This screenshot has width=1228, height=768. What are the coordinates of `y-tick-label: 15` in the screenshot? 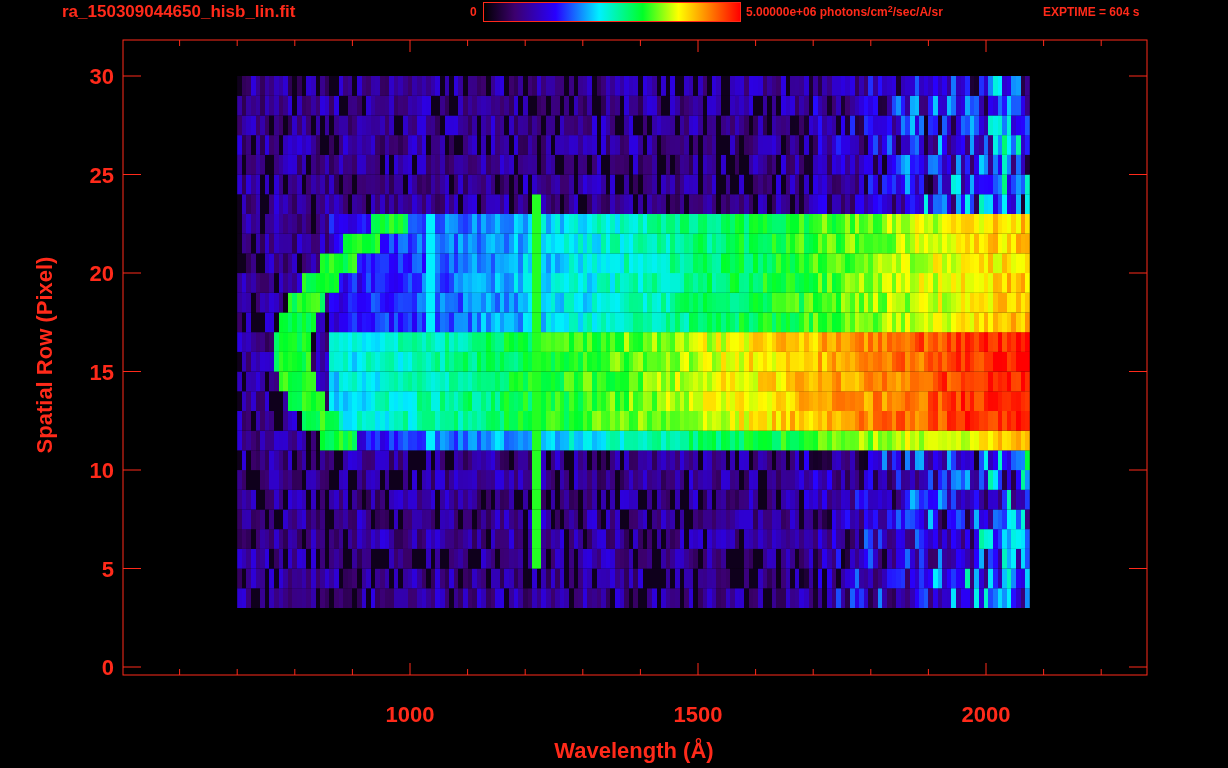 It's located at (101, 372).